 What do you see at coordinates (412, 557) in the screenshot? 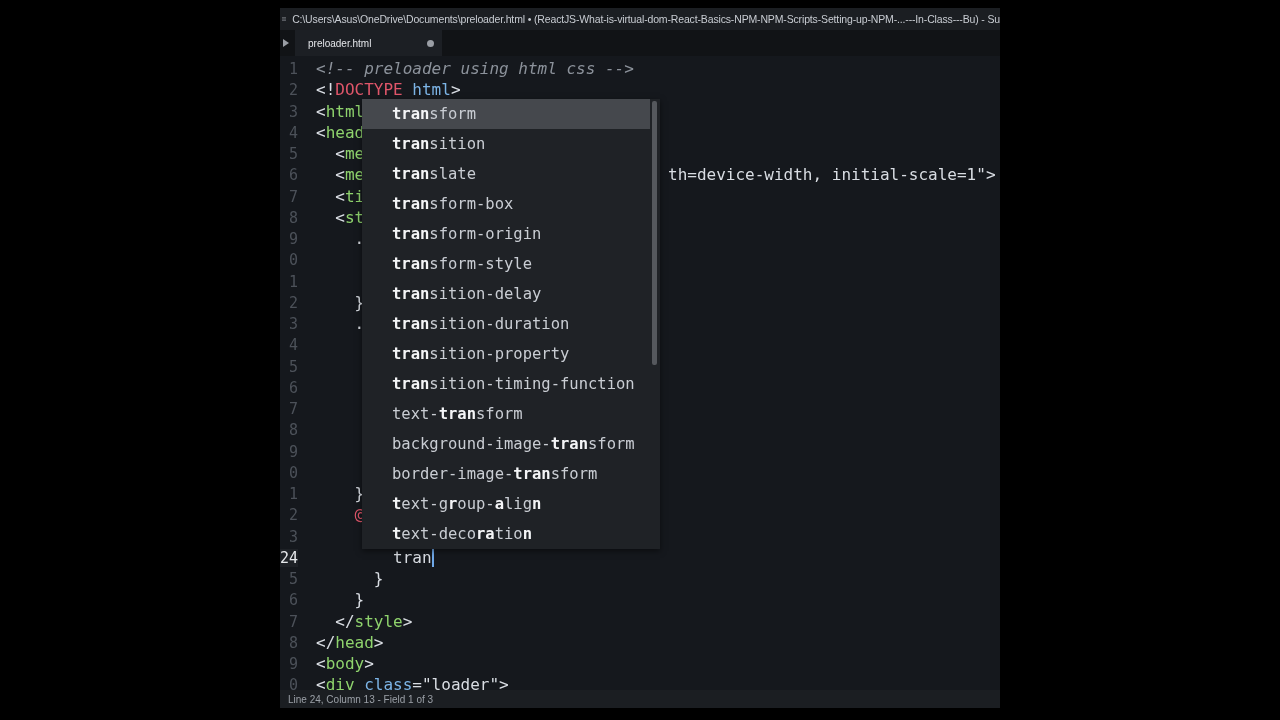
I see `code-token: tran` at bounding box center [412, 557].